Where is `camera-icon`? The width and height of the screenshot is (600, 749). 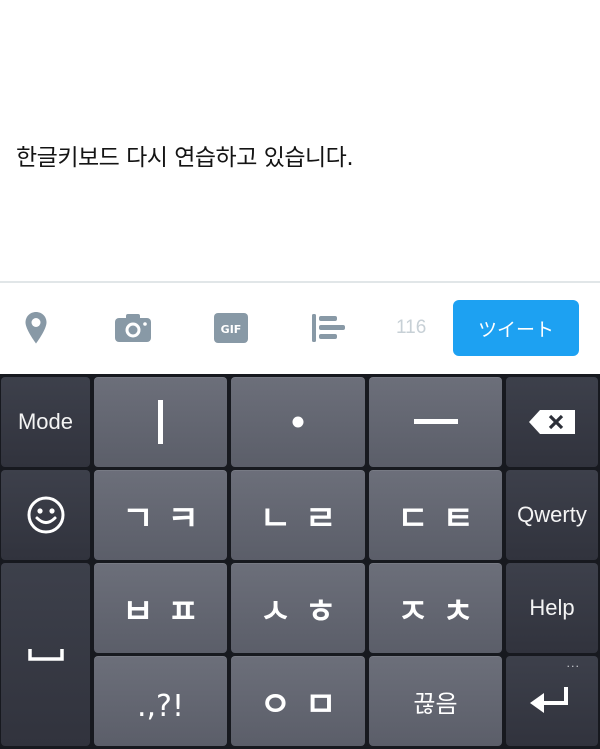
camera-icon is located at coordinates (133, 328).